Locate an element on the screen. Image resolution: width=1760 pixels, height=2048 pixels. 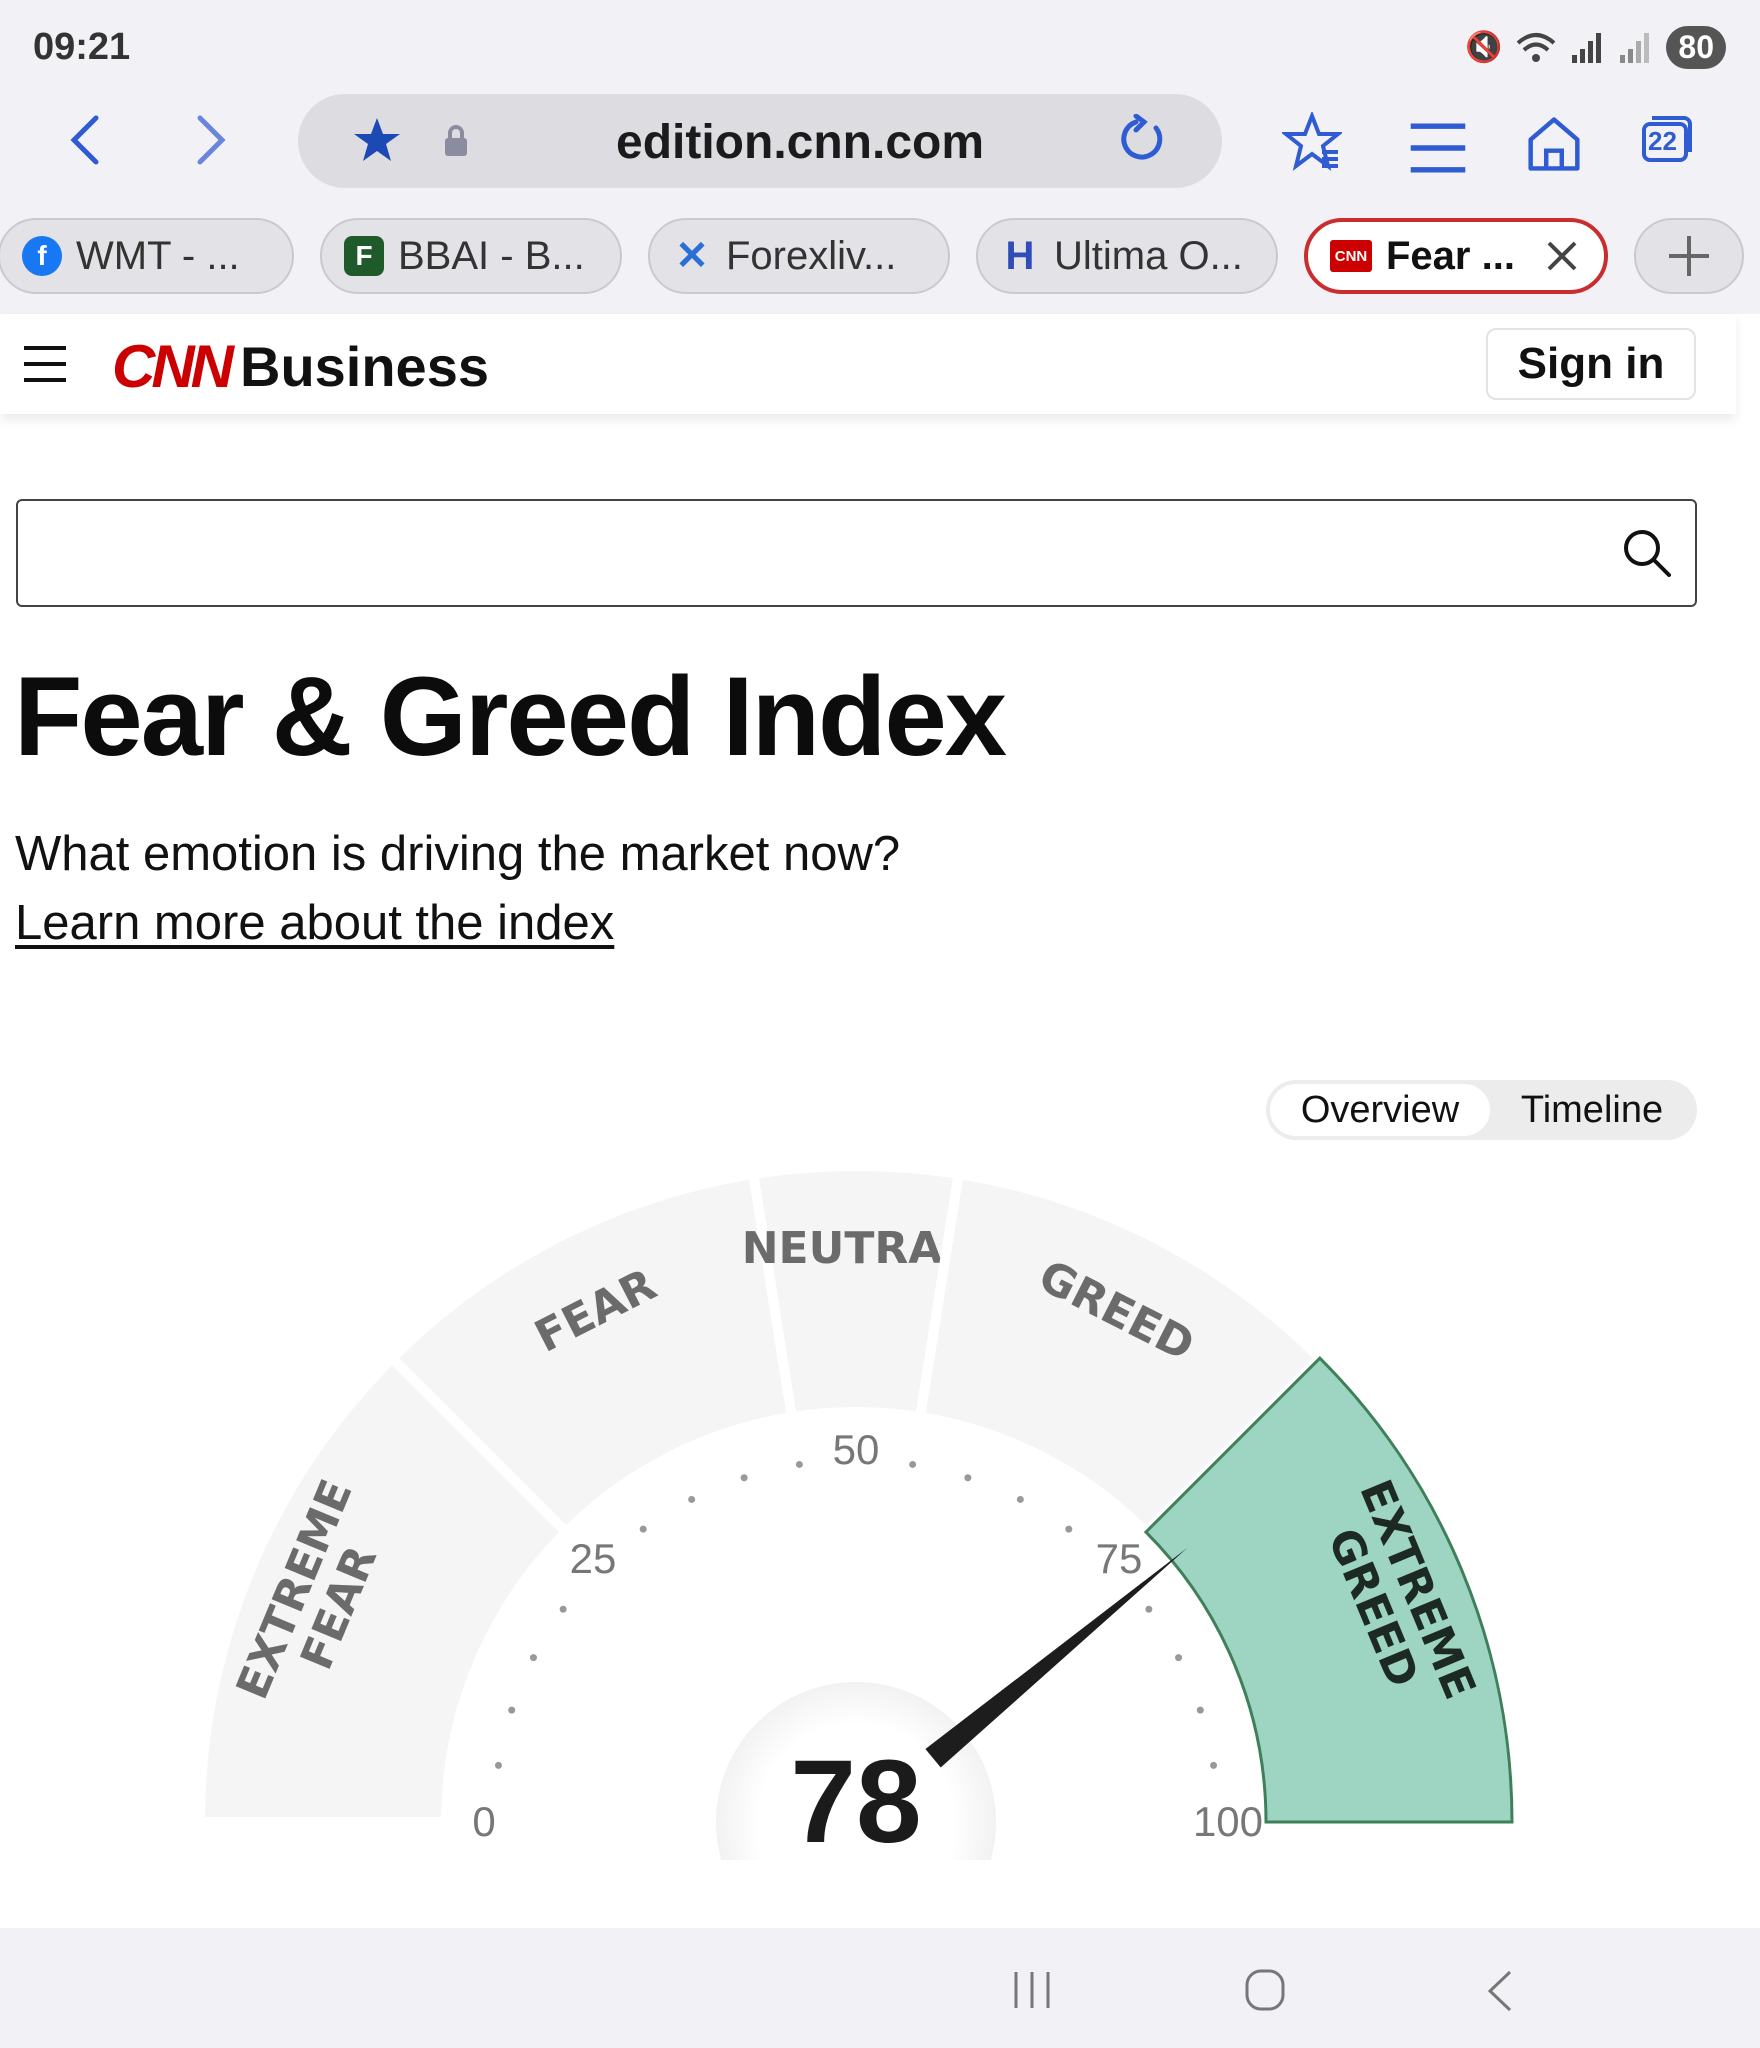
page-title: Fear & Greed Index is located at coordinates (510, 716).